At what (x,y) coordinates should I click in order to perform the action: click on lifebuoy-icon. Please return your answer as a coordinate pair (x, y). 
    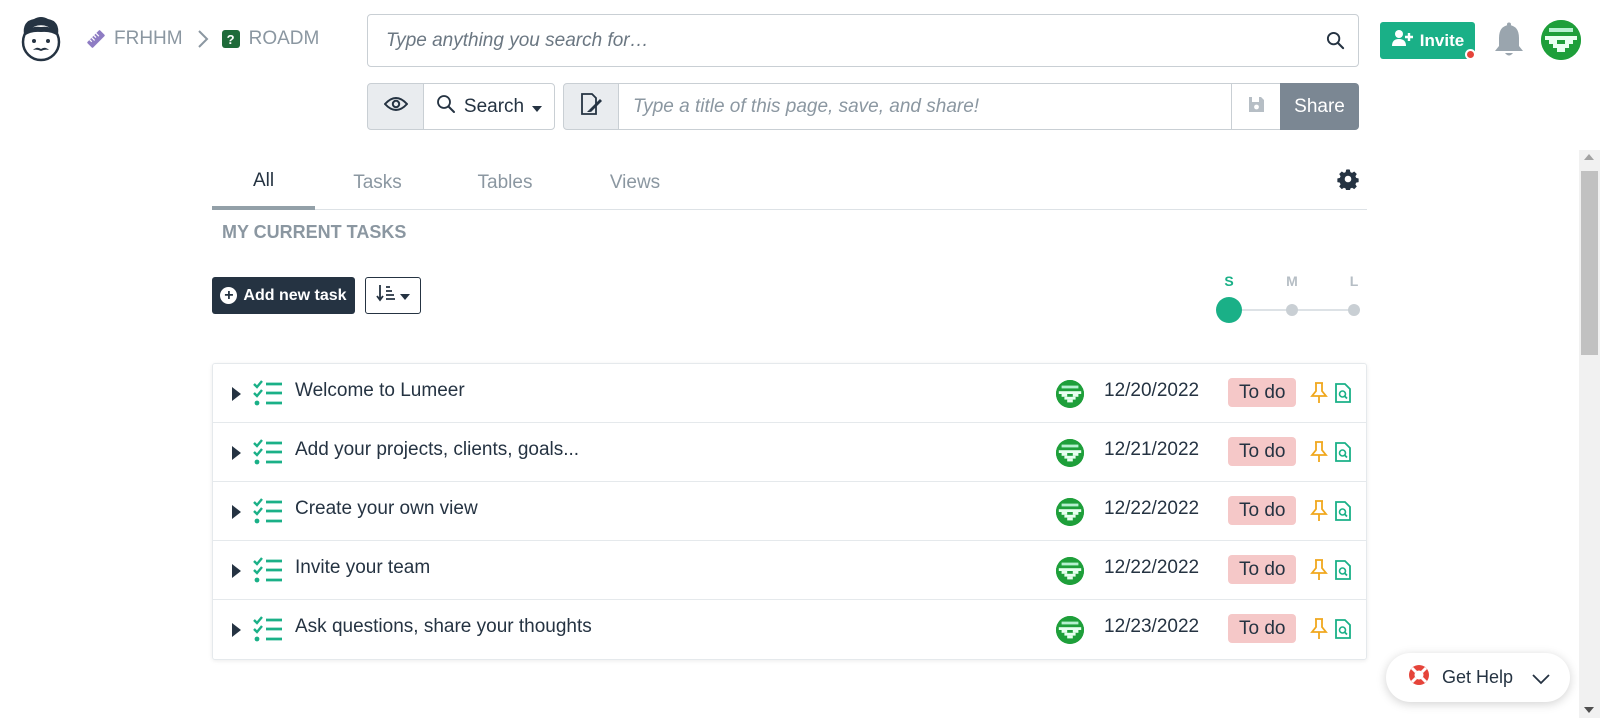
    Looking at the image, I should click on (1419, 677).